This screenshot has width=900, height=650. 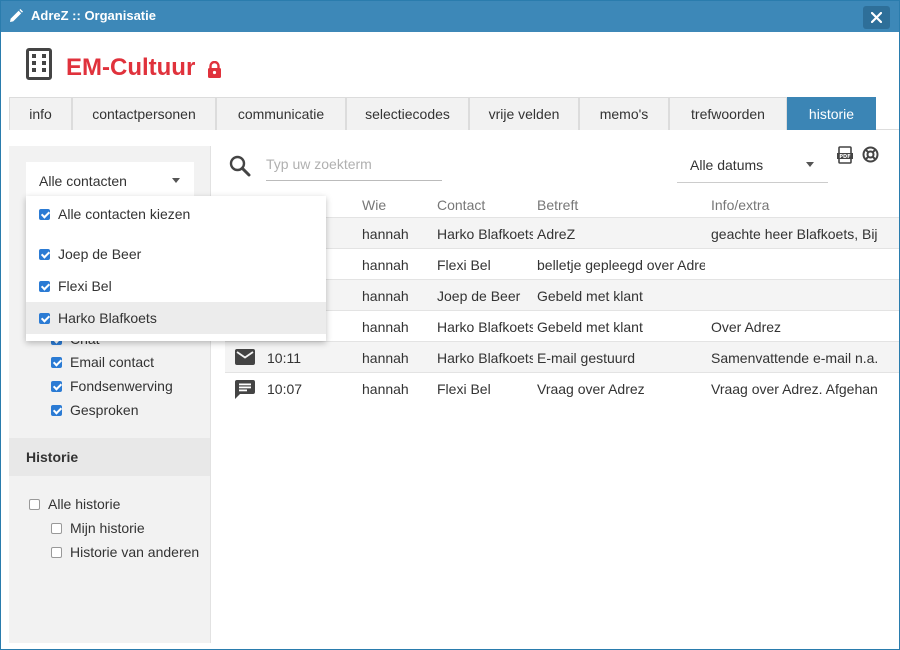 What do you see at coordinates (524, 113) in the screenshot?
I see `tab-vrije-velden: vrije velden` at bounding box center [524, 113].